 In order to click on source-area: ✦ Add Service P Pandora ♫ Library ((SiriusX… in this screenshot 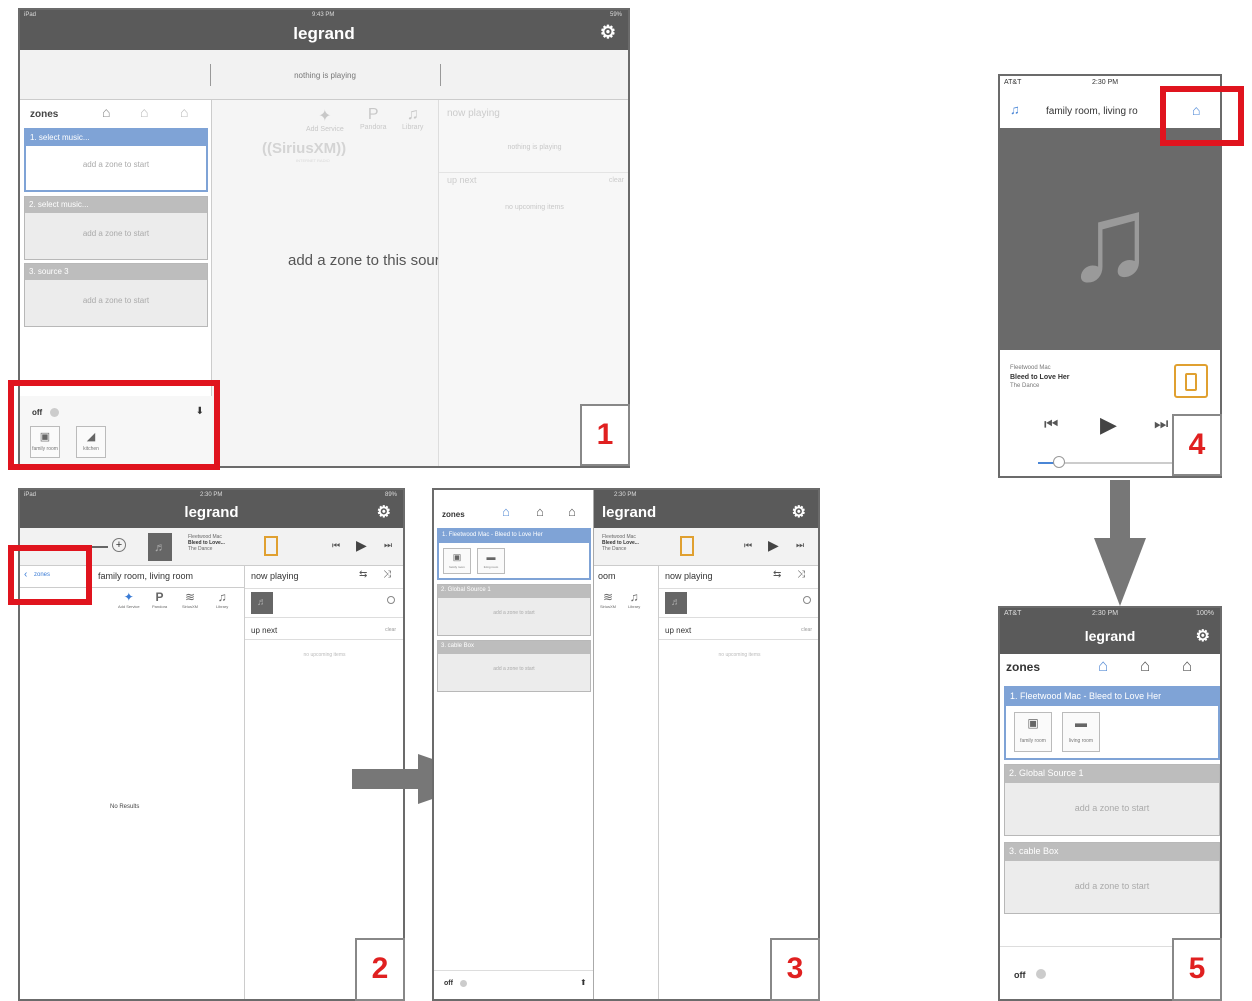, I will do `click(359, 283)`.